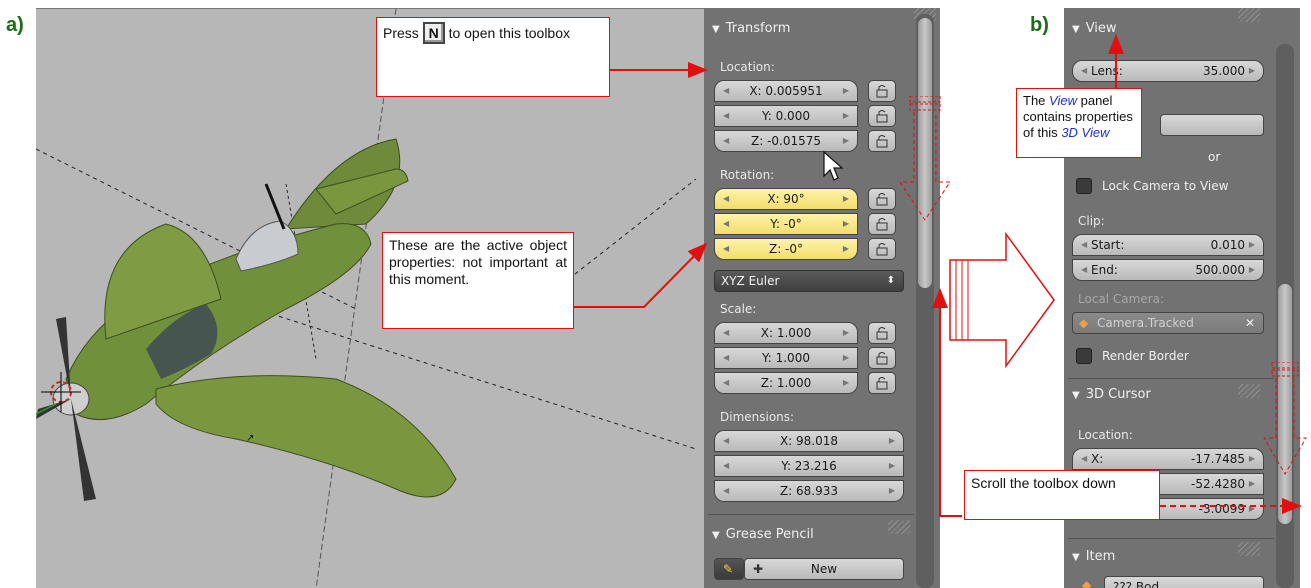  I want to click on callout-scroll: Scroll the toolbox down, so click(1062, 495).